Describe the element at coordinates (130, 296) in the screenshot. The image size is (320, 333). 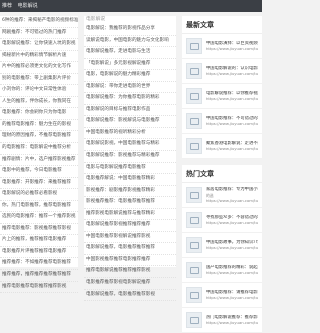
I see `list-item-link: 电影解说推荐，电影推荐推荐影视` at that location.